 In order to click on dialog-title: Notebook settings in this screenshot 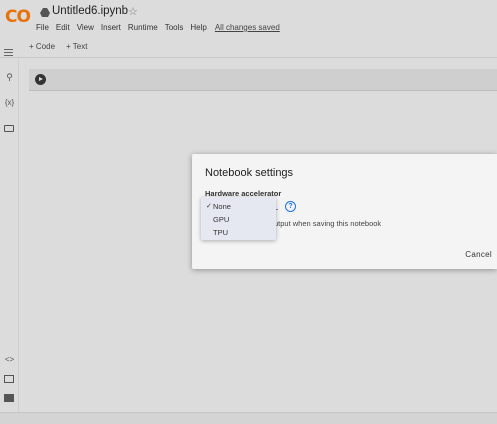, I will do `click(249, 173)`.